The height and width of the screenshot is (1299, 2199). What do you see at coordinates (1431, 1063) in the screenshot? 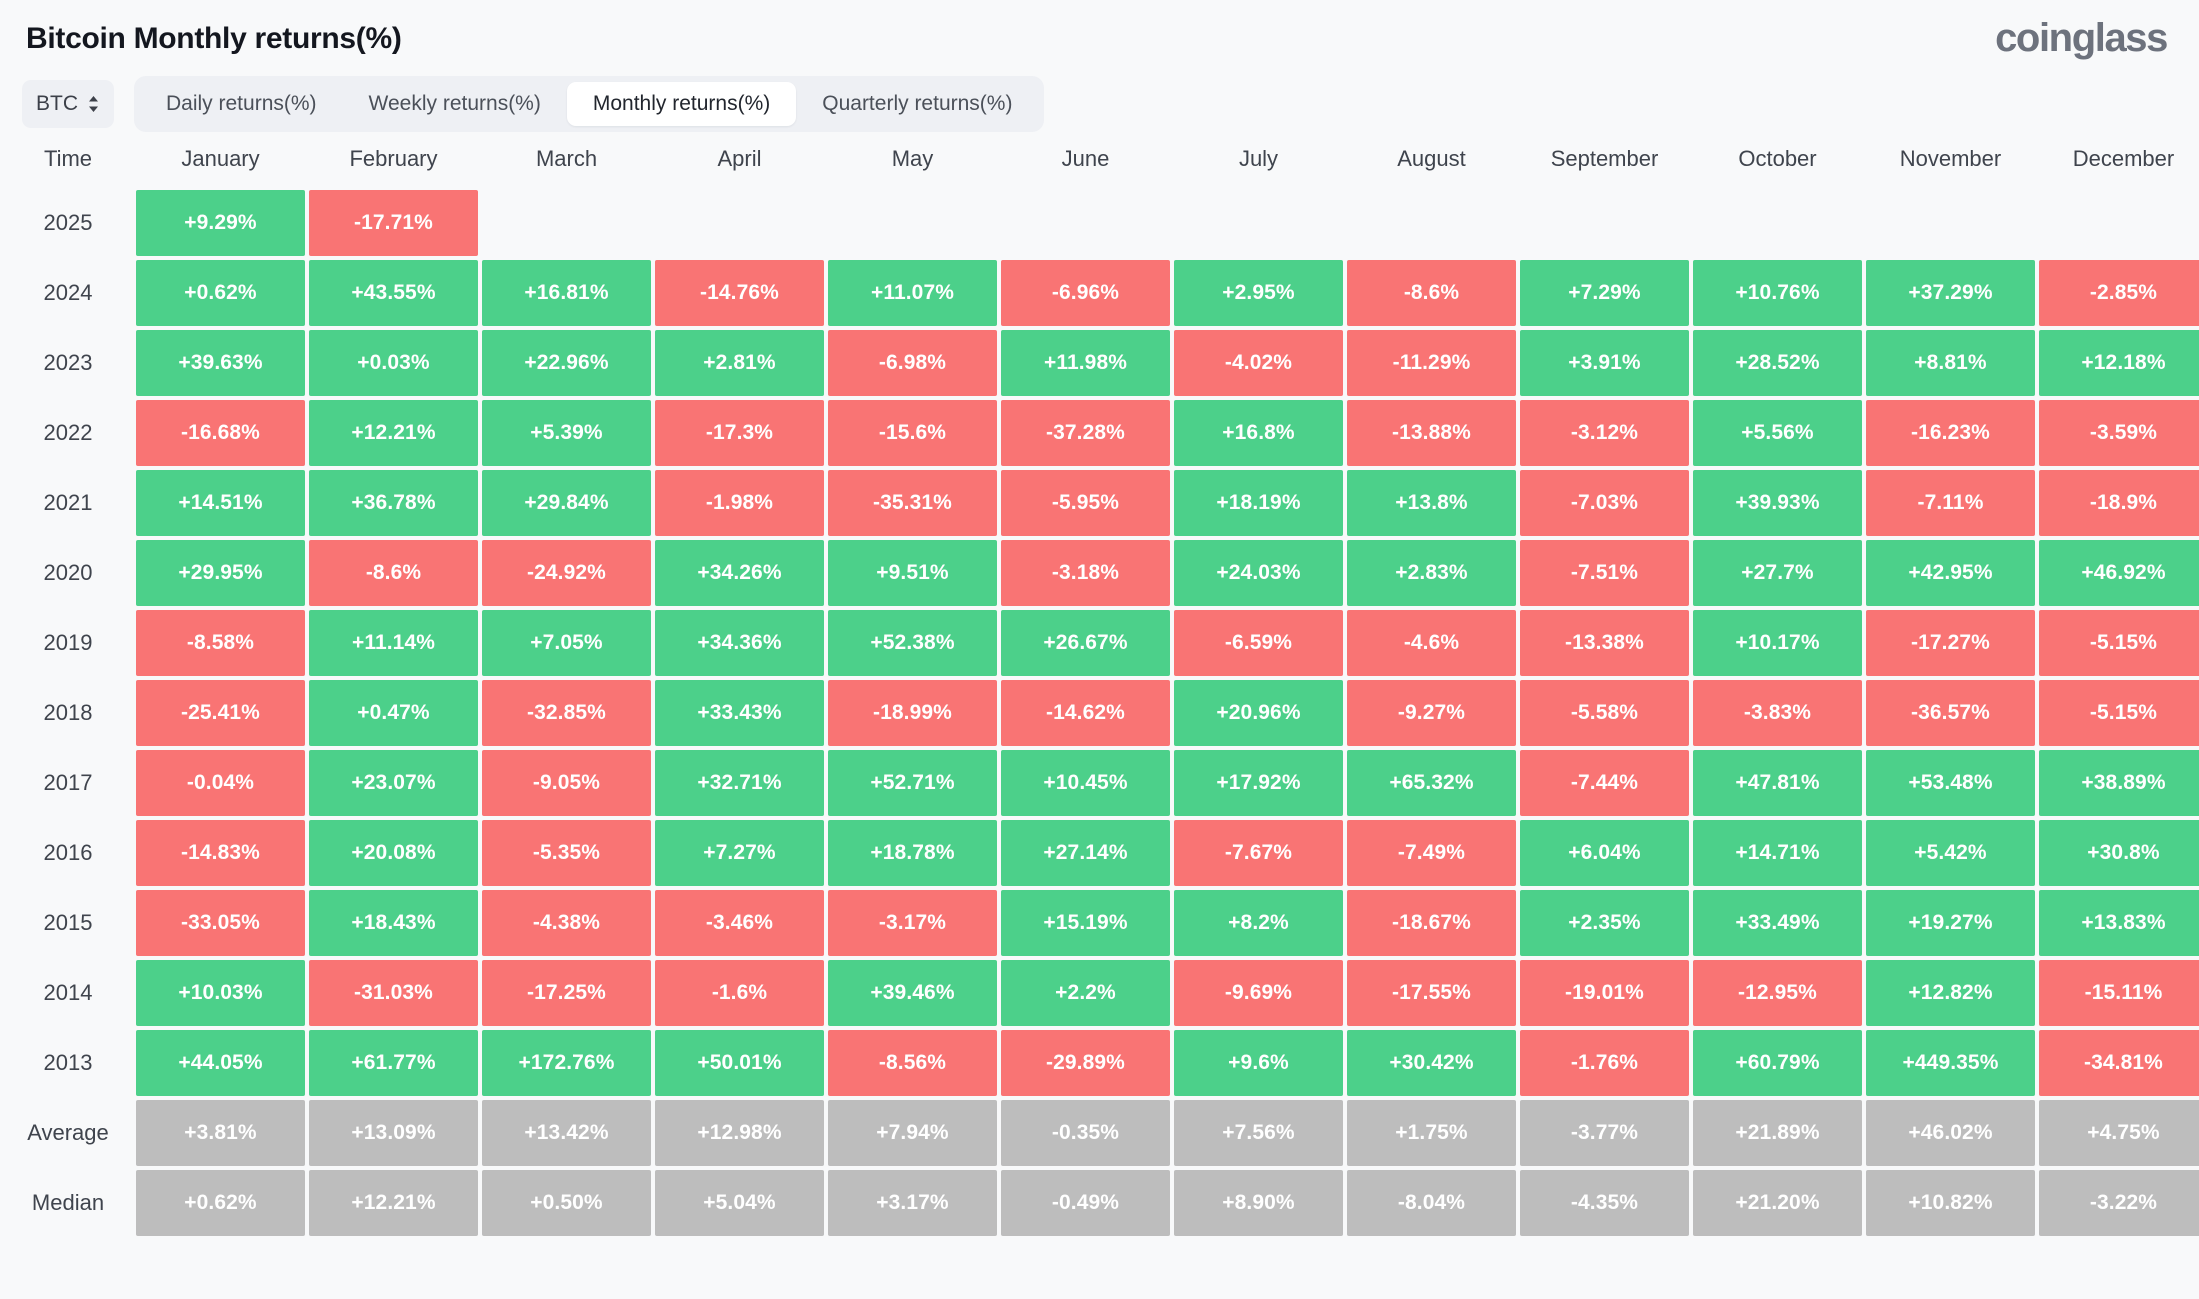
I see `return-cell: +30.42%` at bounding box center [1431, 1063].